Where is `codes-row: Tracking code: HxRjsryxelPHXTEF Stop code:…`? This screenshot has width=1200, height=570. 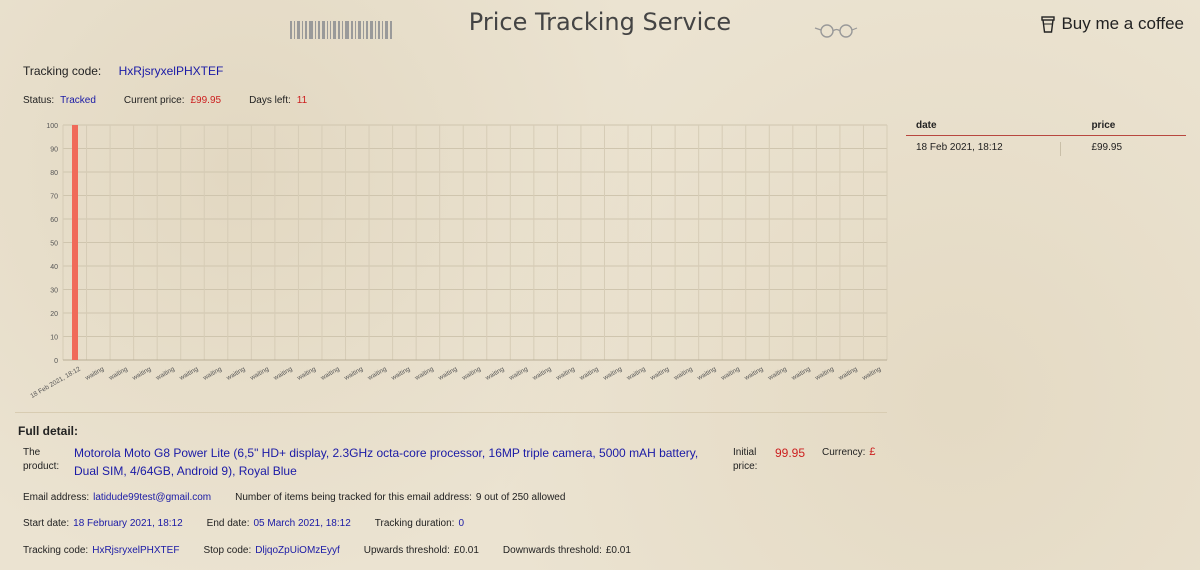
codes-row: Tracking code: HxRjsryxelPHXTEF Stop code:… is located at coordinates (329, 550).